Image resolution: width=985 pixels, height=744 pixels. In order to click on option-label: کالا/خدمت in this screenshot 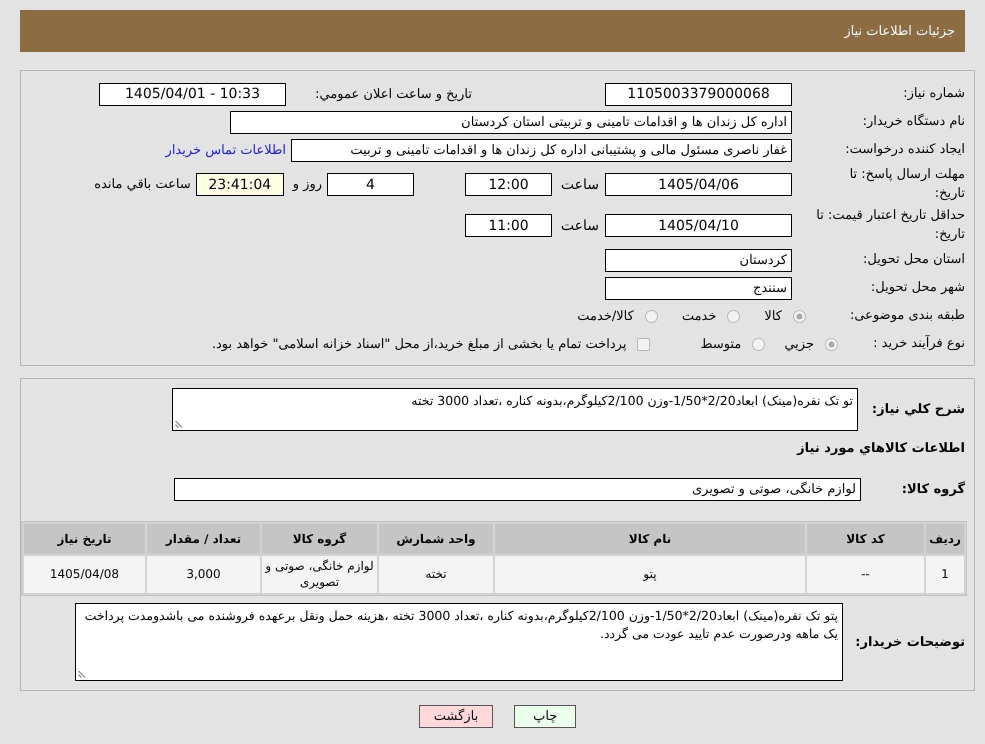, I will do `click(605, 316)`.